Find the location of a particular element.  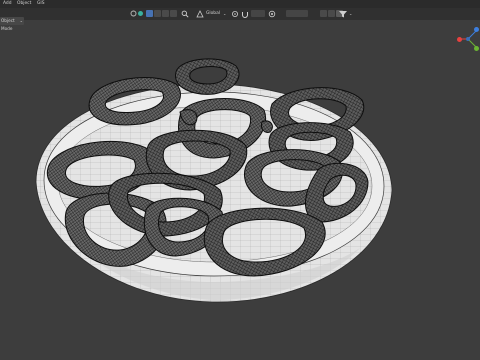

pivot-icon is located at coordinates (235, 14).